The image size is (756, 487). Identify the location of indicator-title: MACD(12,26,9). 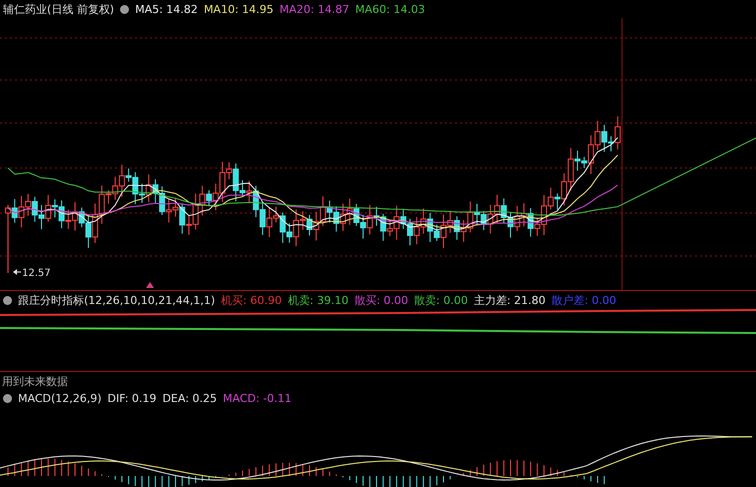
(60, 398).